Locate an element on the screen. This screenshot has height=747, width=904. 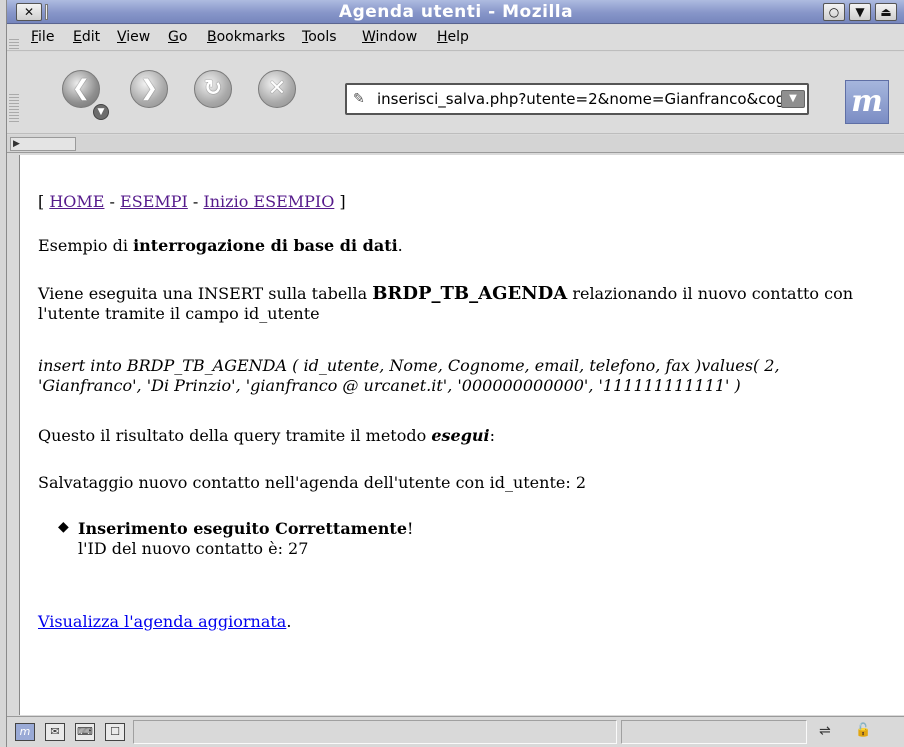
tab-strip: ▶ is located at coordinates (455, 144).